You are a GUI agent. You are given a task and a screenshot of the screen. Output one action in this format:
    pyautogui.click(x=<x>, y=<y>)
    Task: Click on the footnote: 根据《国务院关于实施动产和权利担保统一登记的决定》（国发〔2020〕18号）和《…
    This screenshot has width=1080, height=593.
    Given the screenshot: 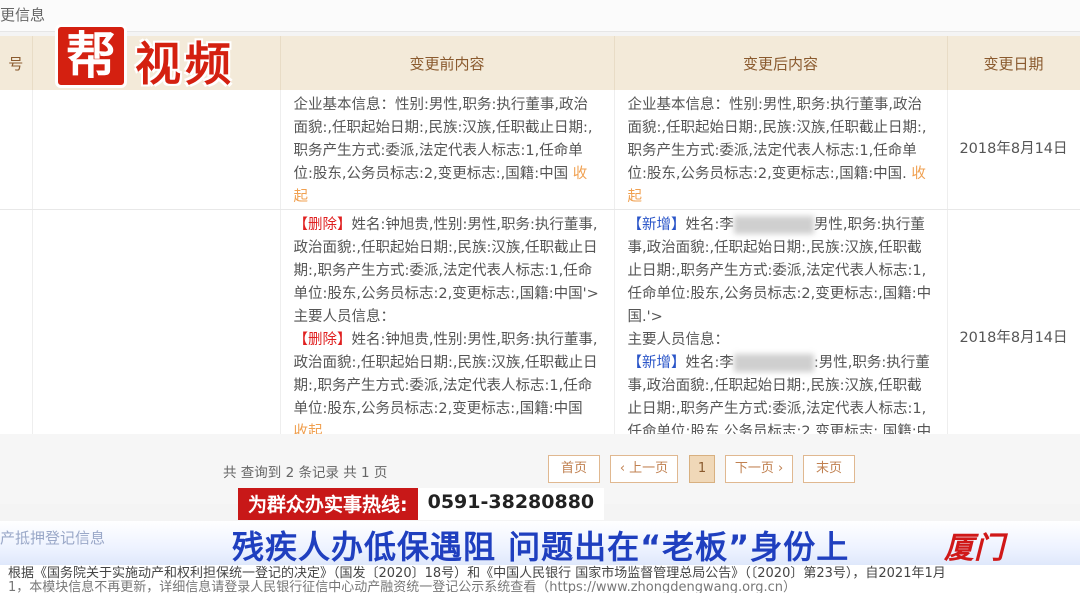 What is the action you would take?
    pyautogui.click(x=540, y=579)
    